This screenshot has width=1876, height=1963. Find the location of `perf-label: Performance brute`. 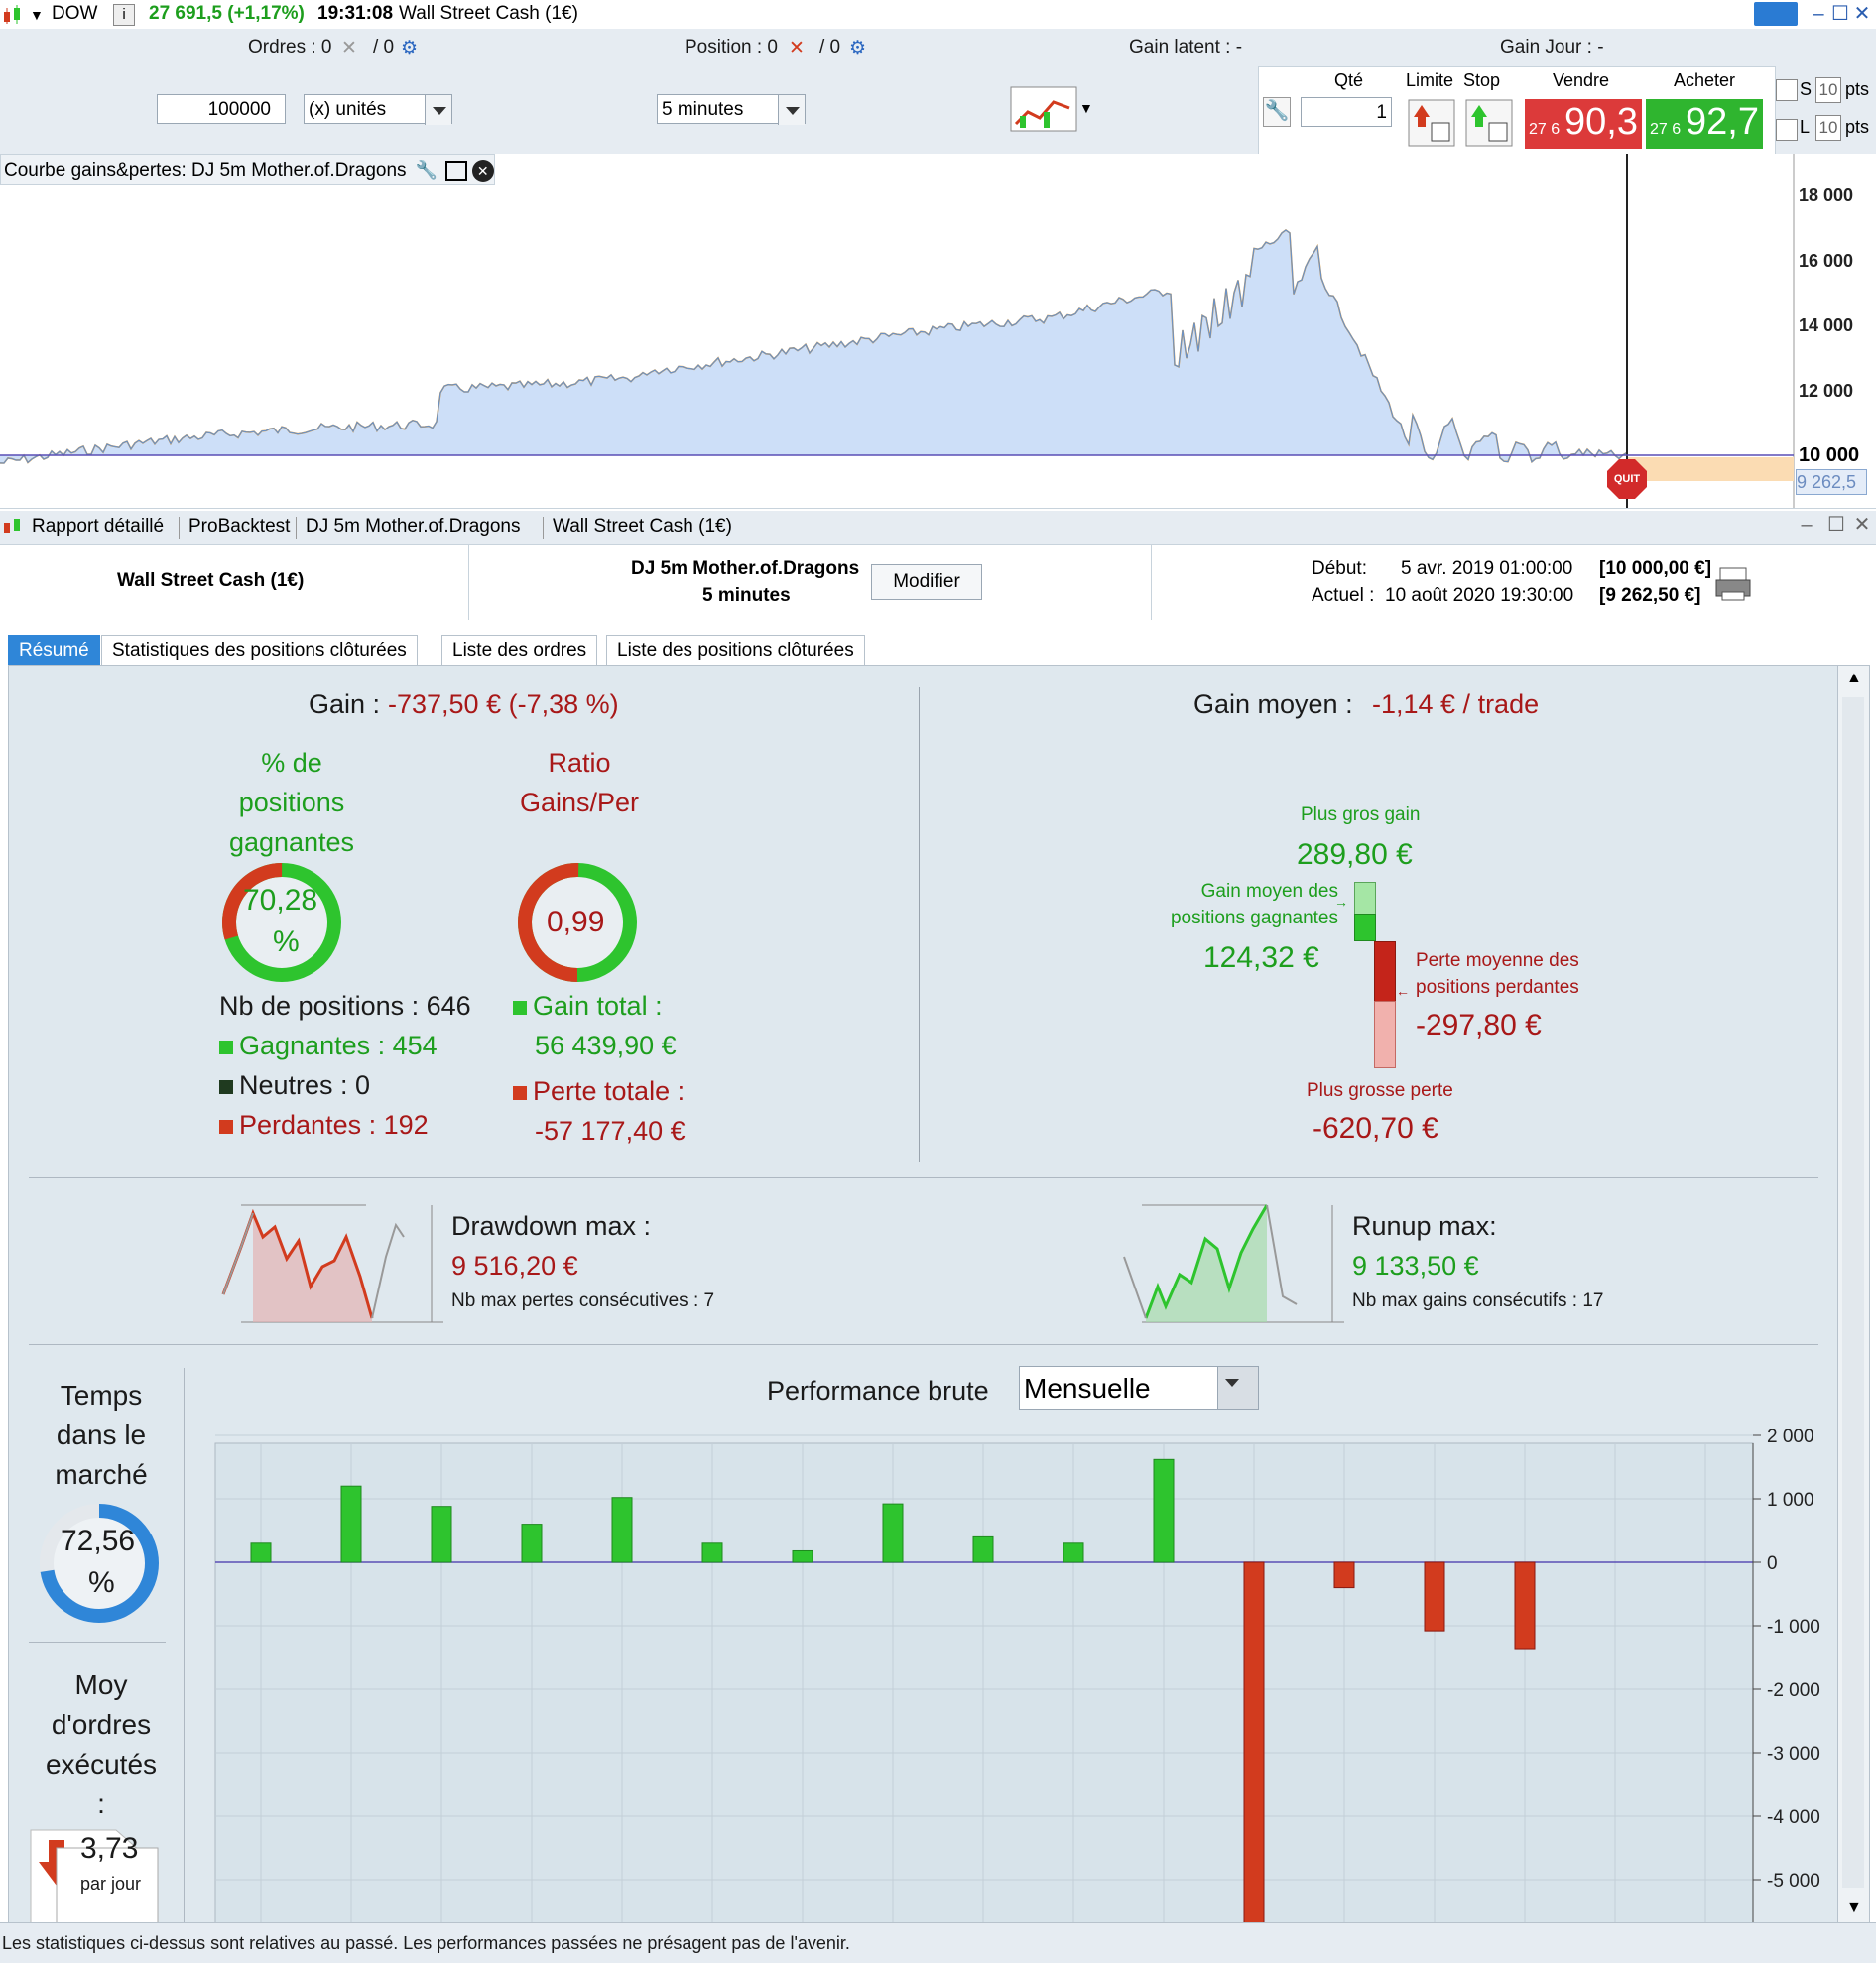

perf-label: Performance brute is located at coordinates (878, 1391).